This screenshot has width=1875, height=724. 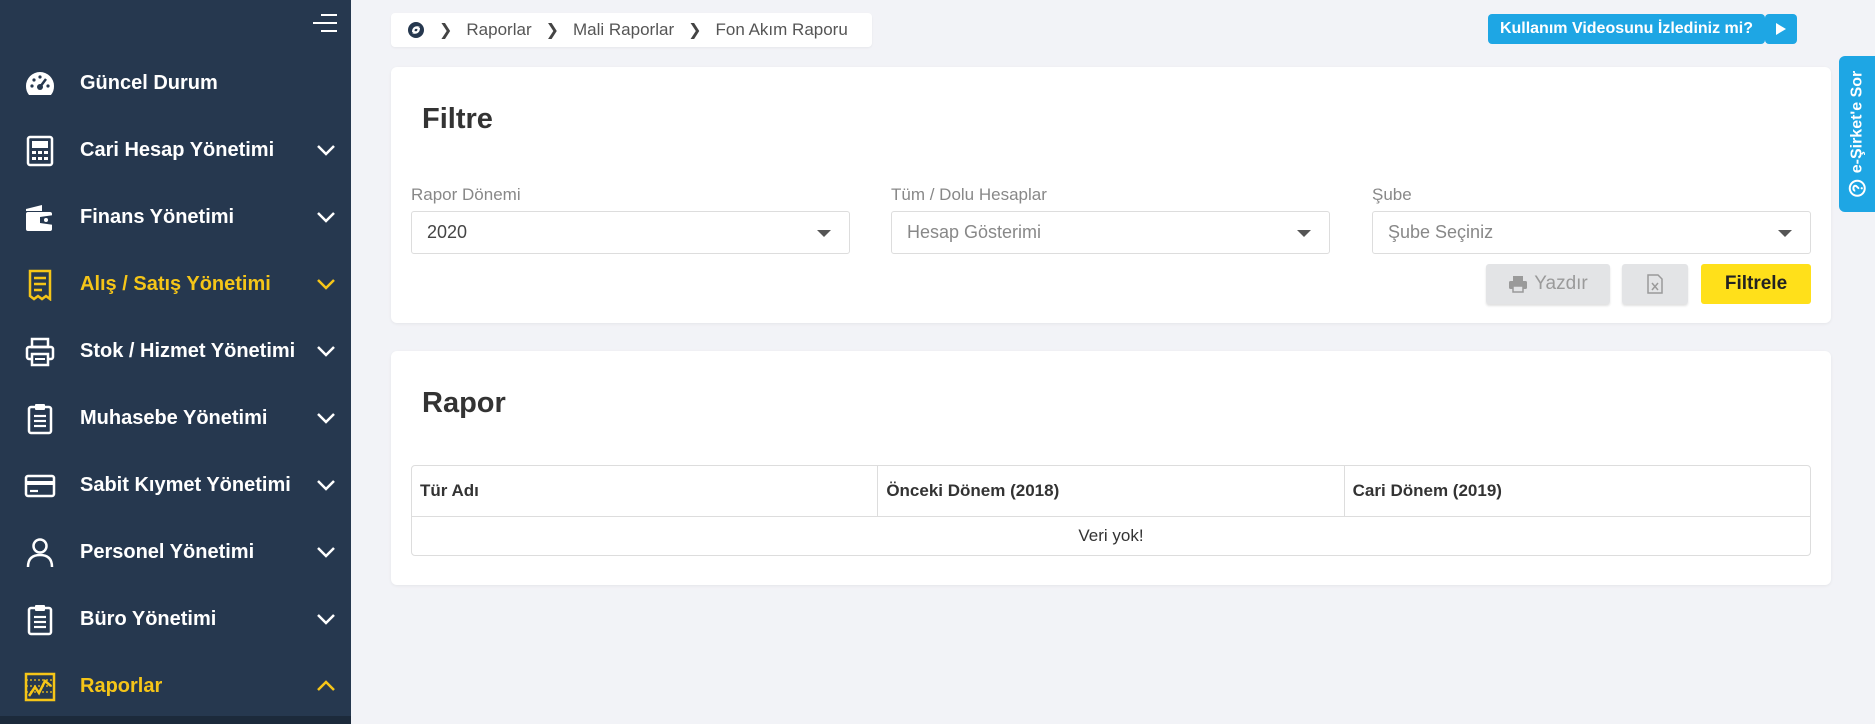 What do you see at coordinates (175, 686) in the screenshot?
I see `sidebar-item-raporlar: Raporlar` at bounding box center [175, 686].